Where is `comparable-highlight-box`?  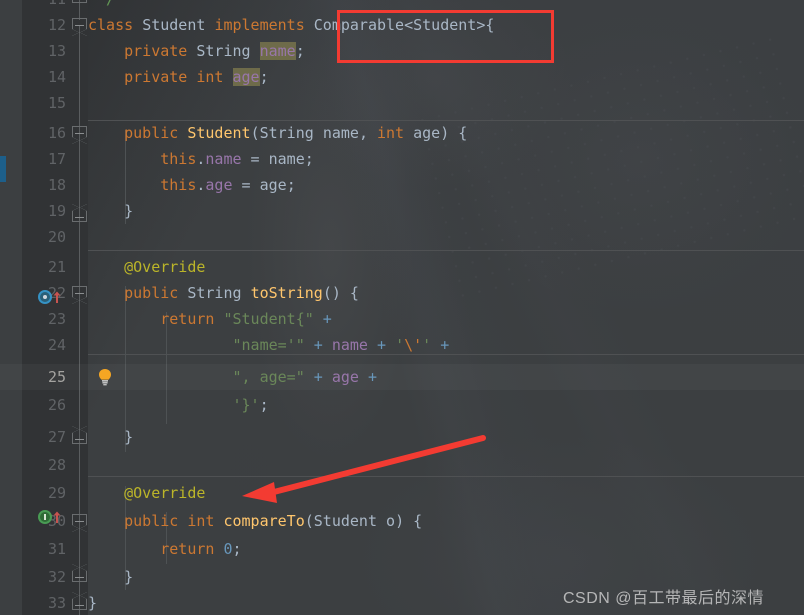
comparable-highlight-box is located at coordinates (445, 36).